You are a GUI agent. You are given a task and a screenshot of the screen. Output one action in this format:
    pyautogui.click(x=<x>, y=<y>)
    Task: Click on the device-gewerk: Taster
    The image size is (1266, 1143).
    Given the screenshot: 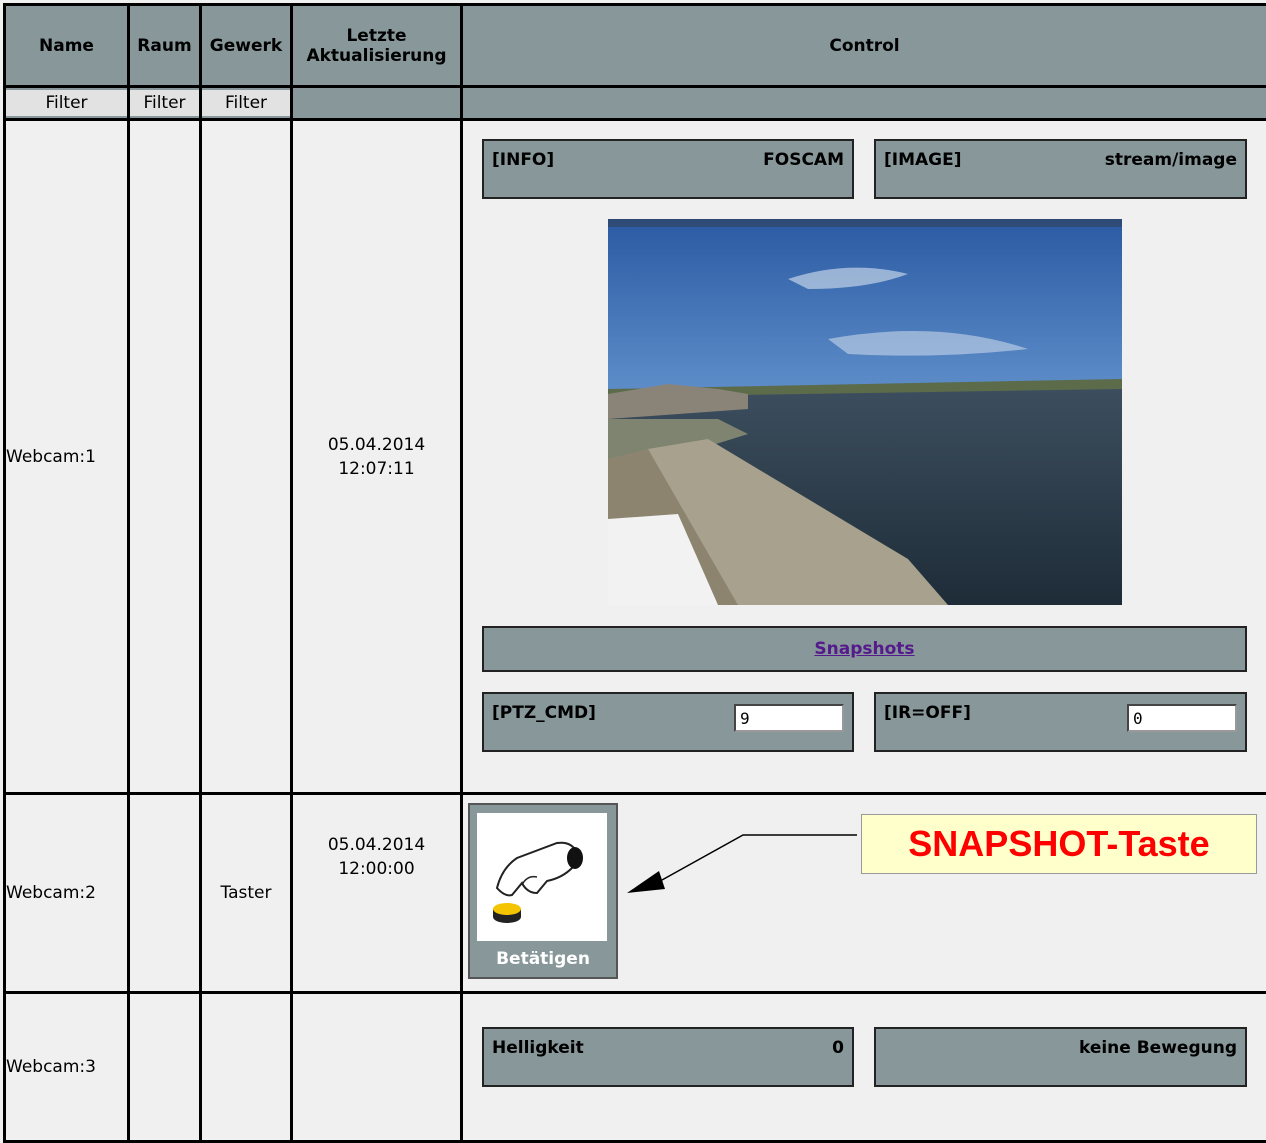 What is the action you would take?
    pyautogui.click(x=246, y=893)
    